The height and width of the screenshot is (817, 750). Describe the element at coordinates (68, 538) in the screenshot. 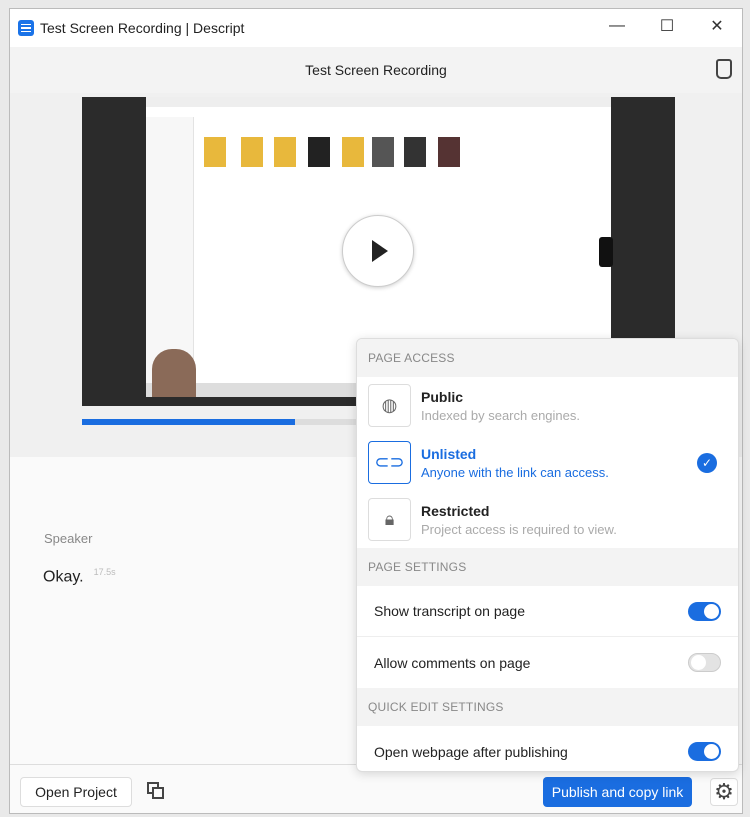

I see `speaker-label: Speaker` at that location.